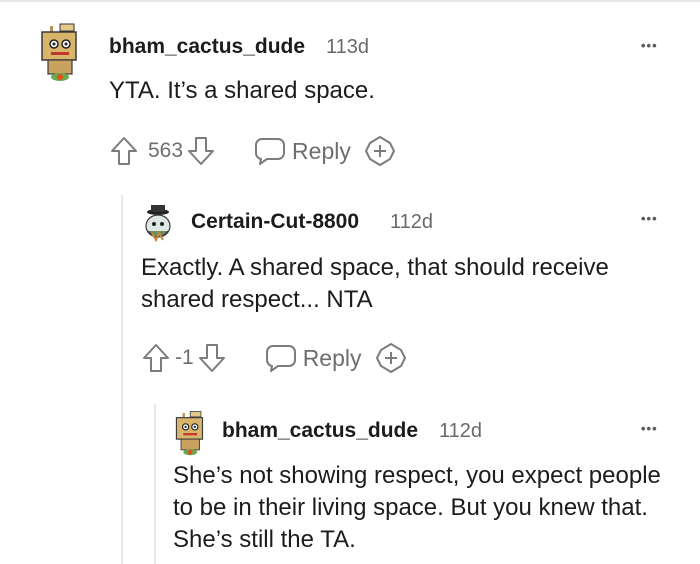  I want to click on comment-age: 113d, so click(348, 47).